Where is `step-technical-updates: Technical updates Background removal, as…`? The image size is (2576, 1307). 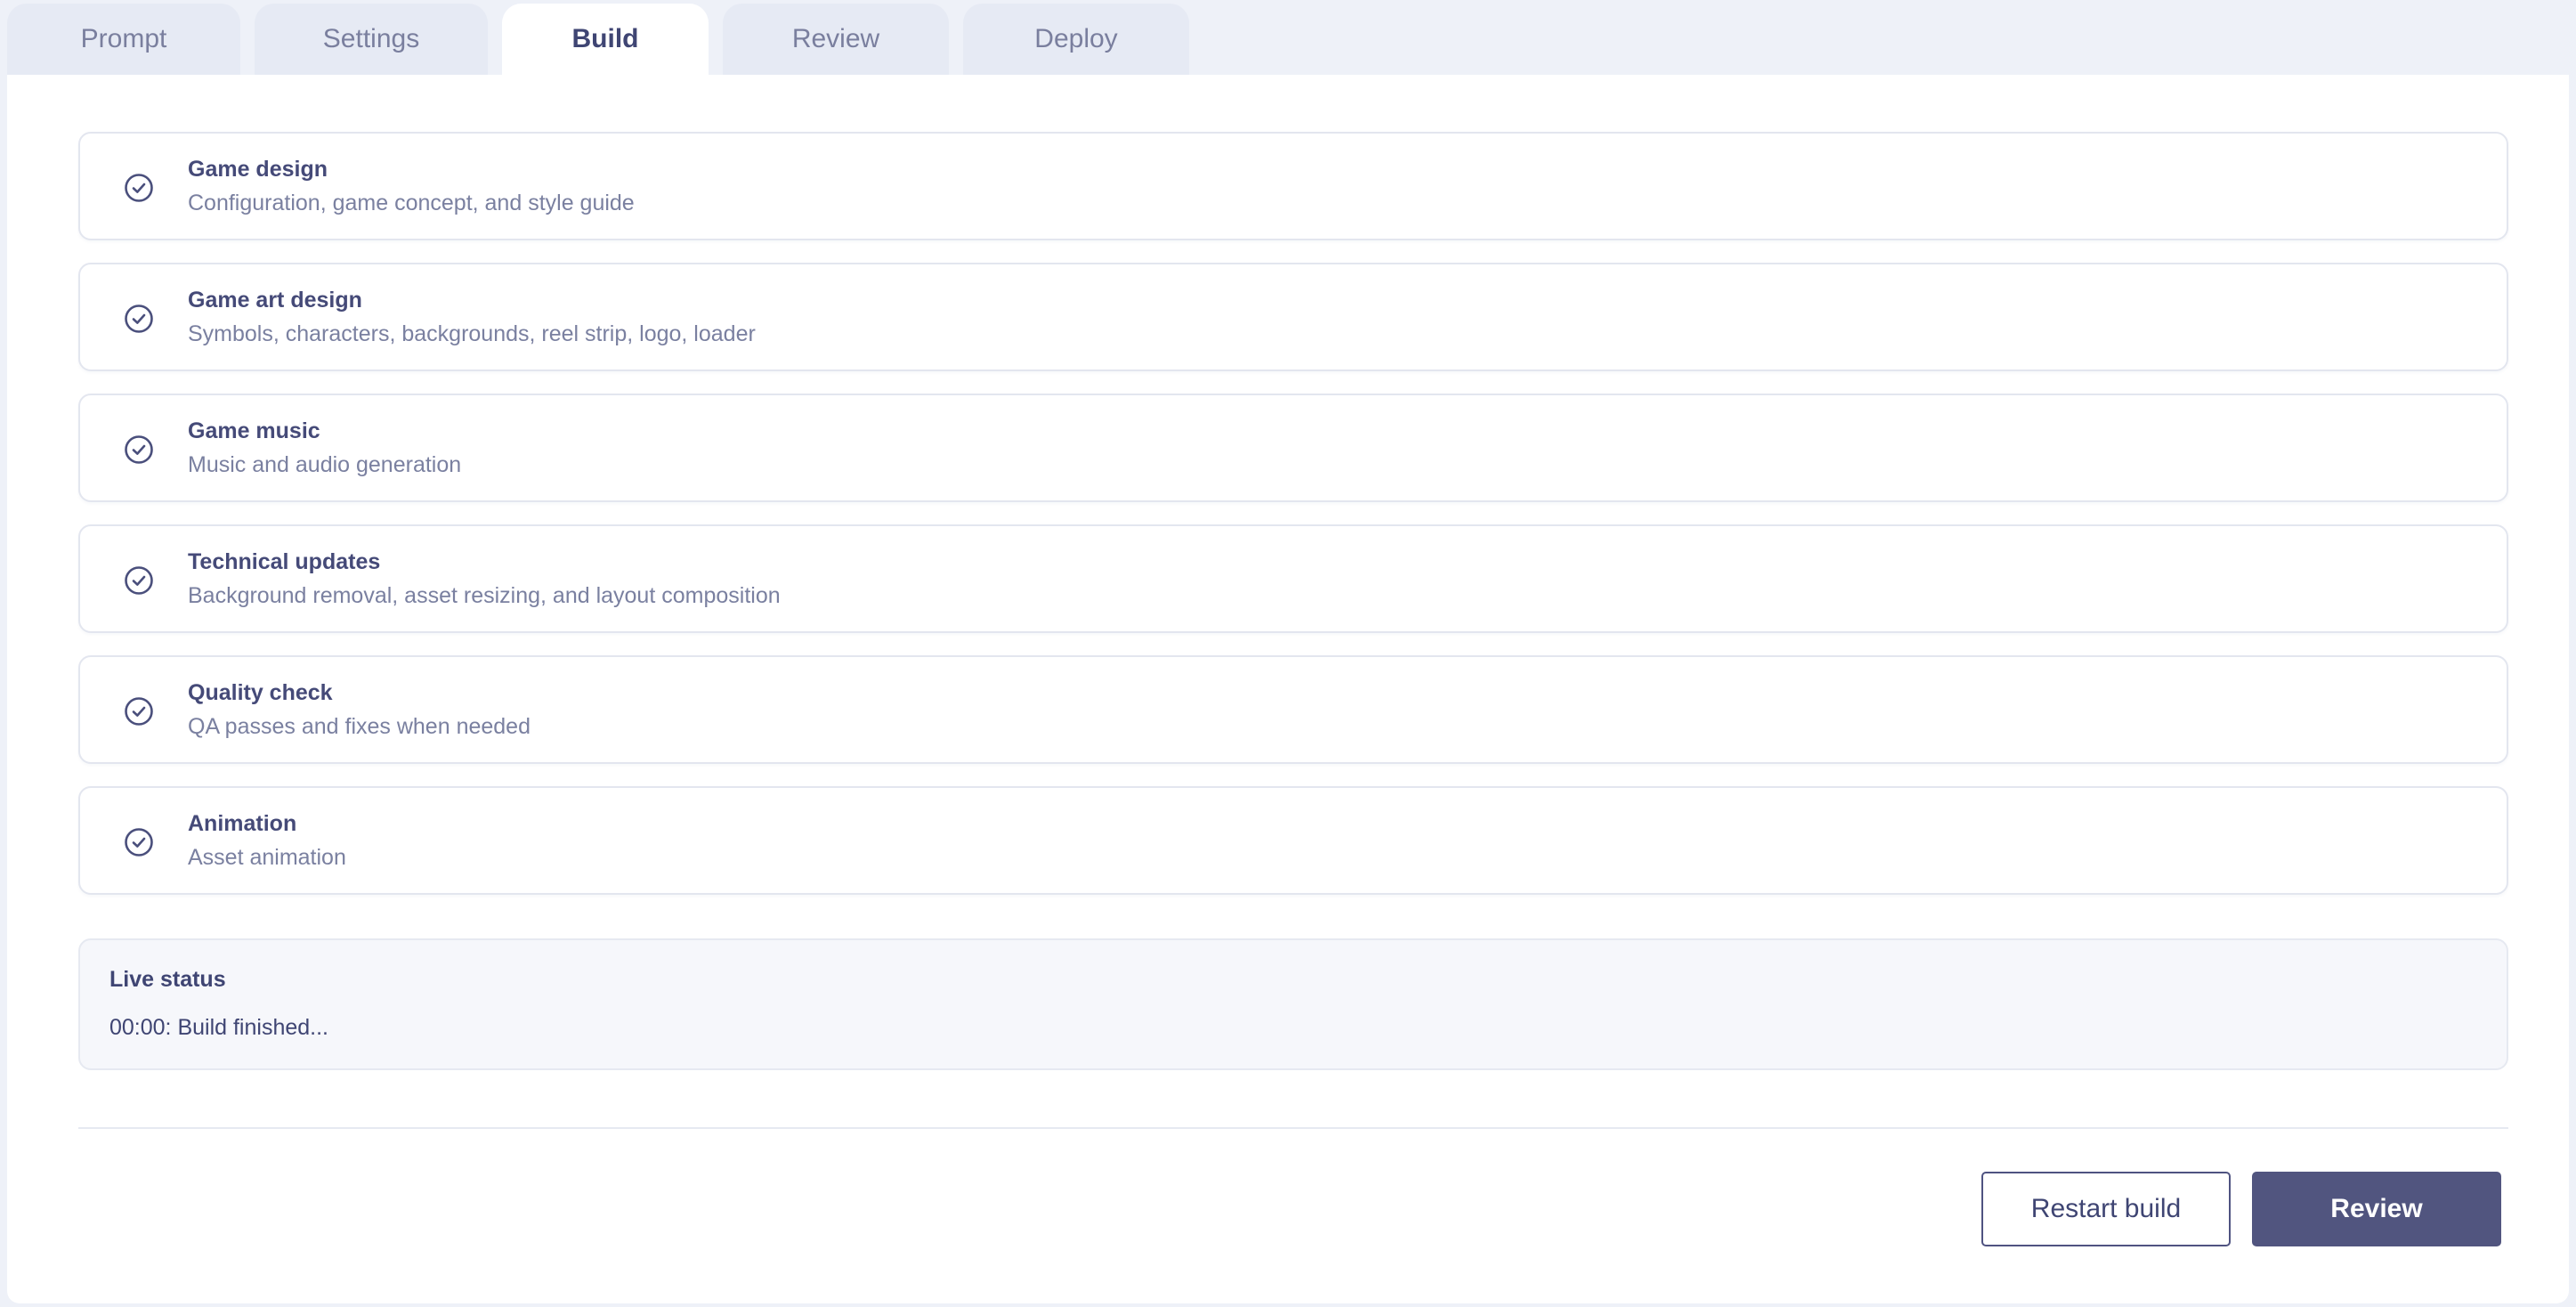 step-technical-updates: Technical updates Background removal, as… is located at coordinates (1293, 579).